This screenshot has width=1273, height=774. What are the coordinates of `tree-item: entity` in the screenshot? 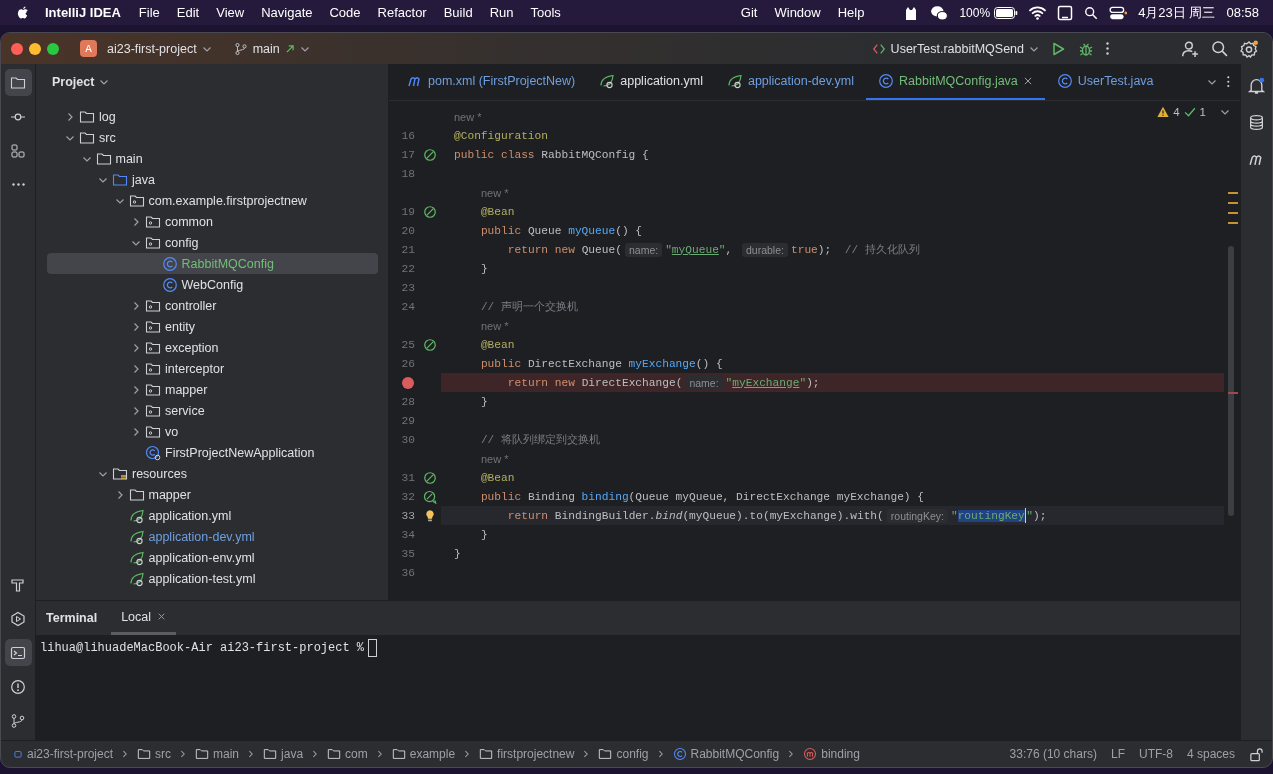 It's located at (212, 326).